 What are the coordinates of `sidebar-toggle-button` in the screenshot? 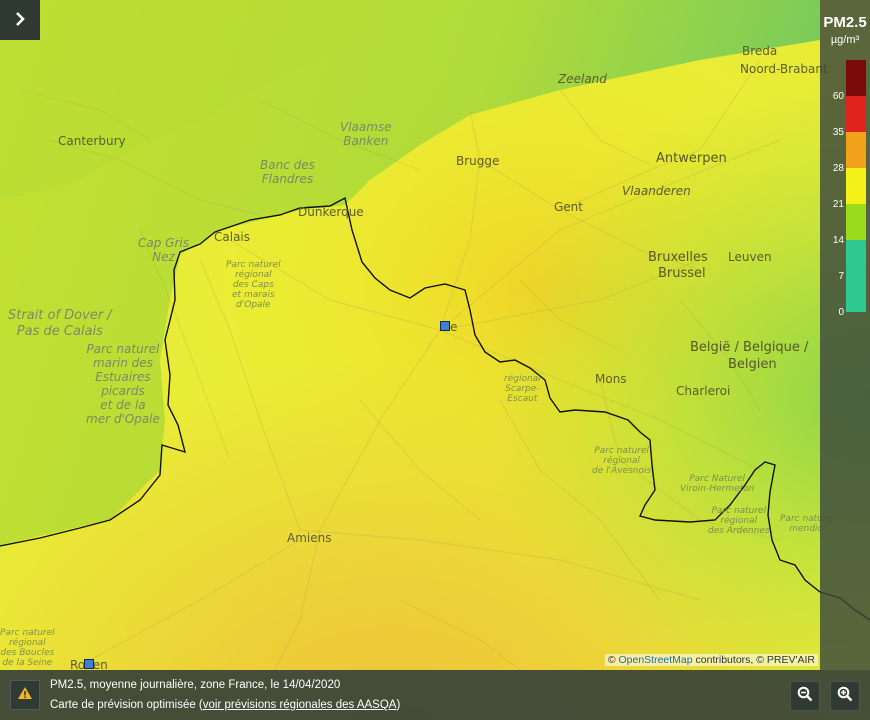 It's located at (20, 20).